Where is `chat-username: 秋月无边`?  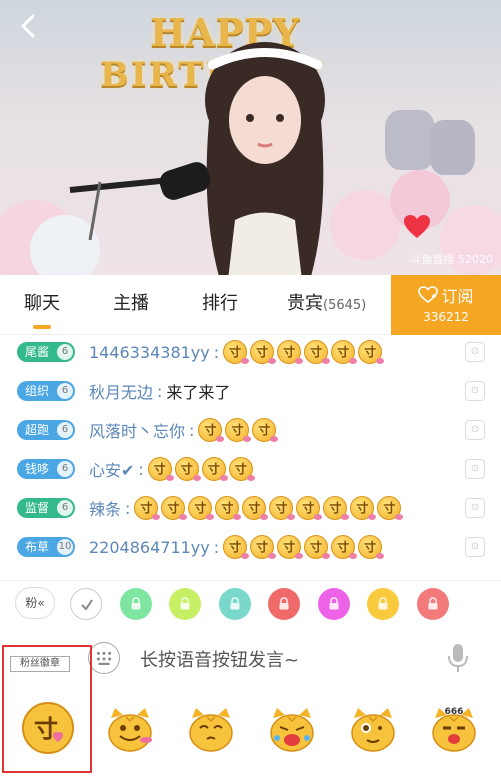
chat-username: 秋月无边 is located at coordinates (121, 391).